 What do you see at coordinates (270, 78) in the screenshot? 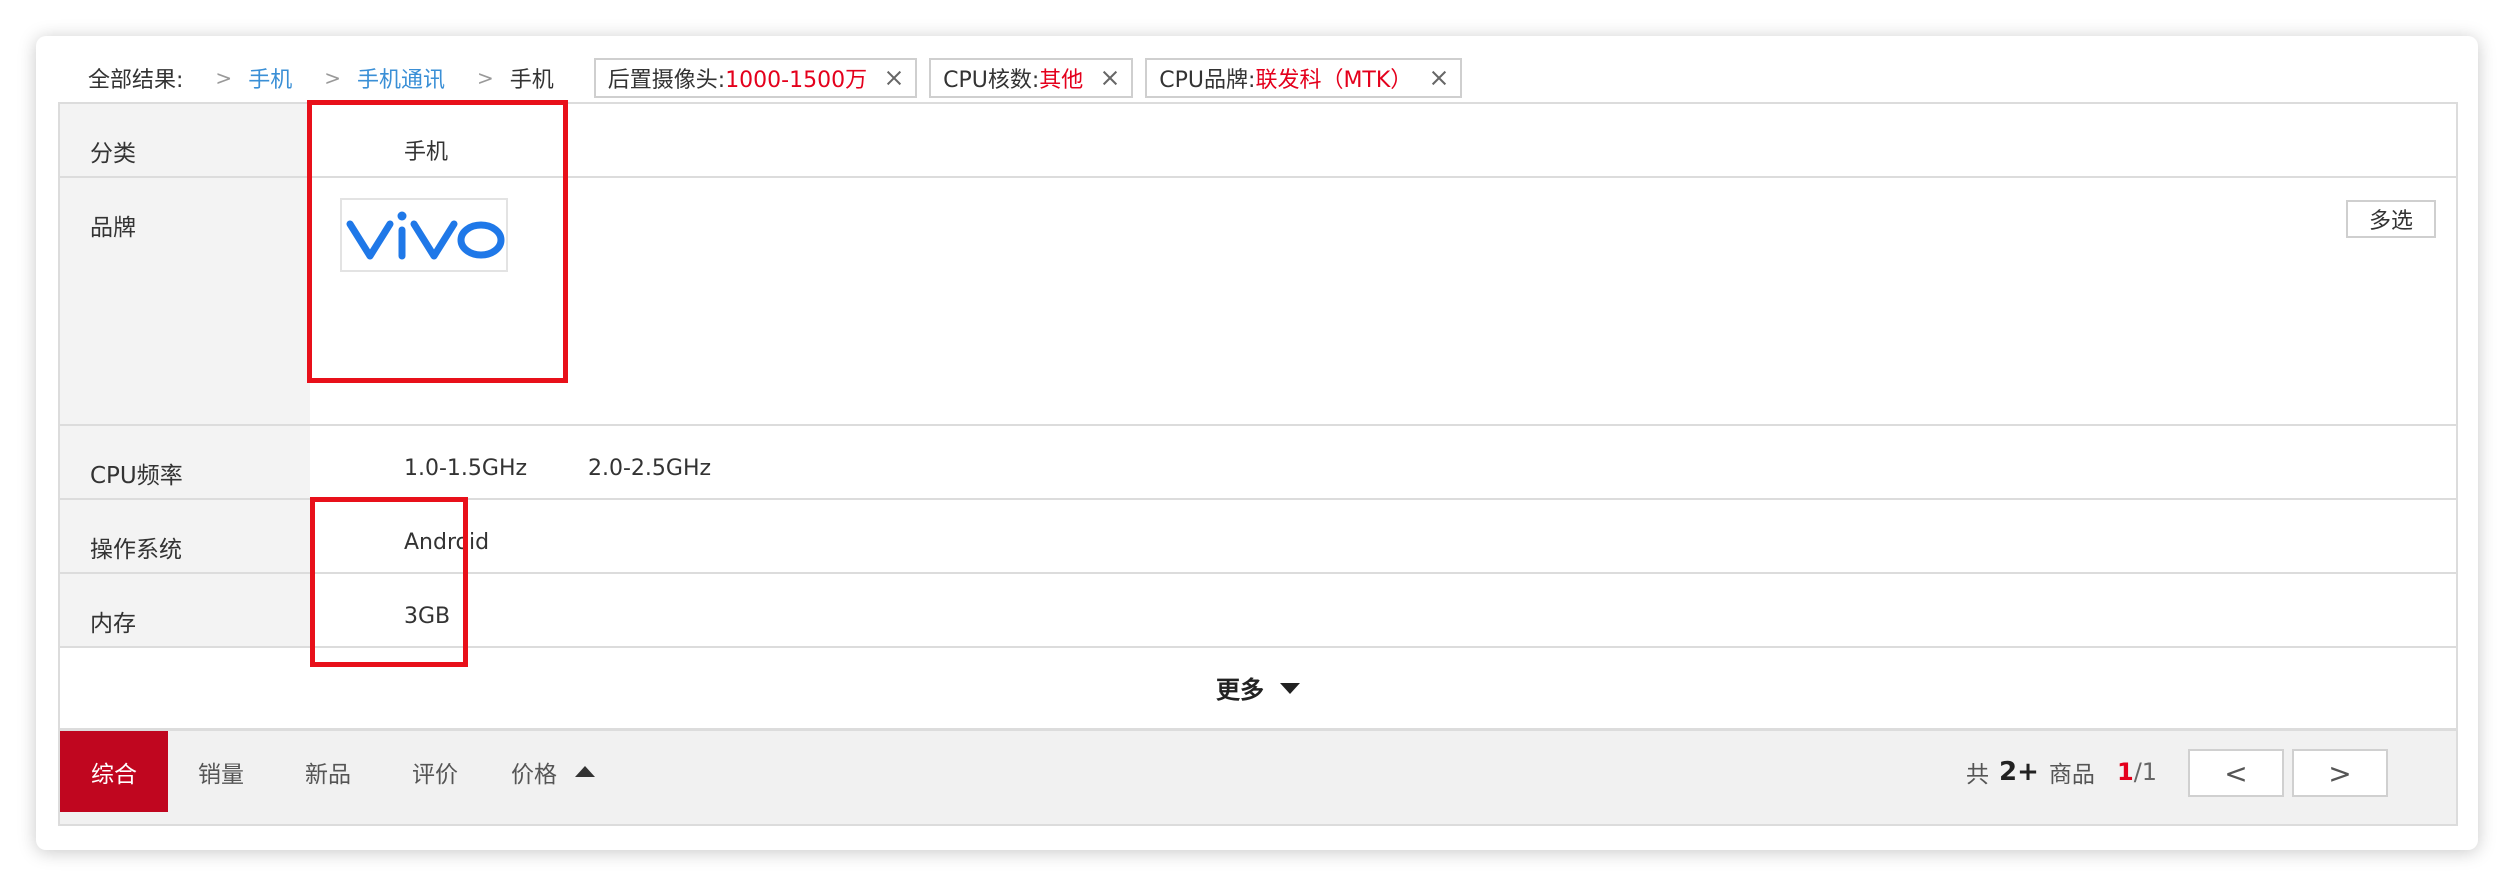
I see `breadcrumb-link-phone: 手机` at bounding box center [270, 78].